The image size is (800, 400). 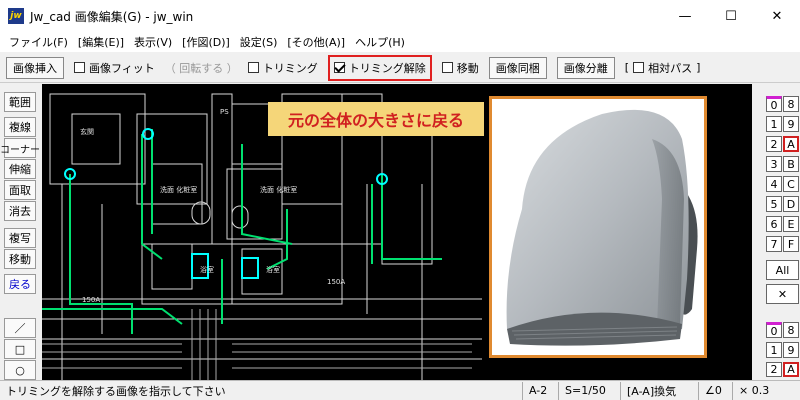 I want to click on layer-group-6: 6, so click(x=774, y=224).